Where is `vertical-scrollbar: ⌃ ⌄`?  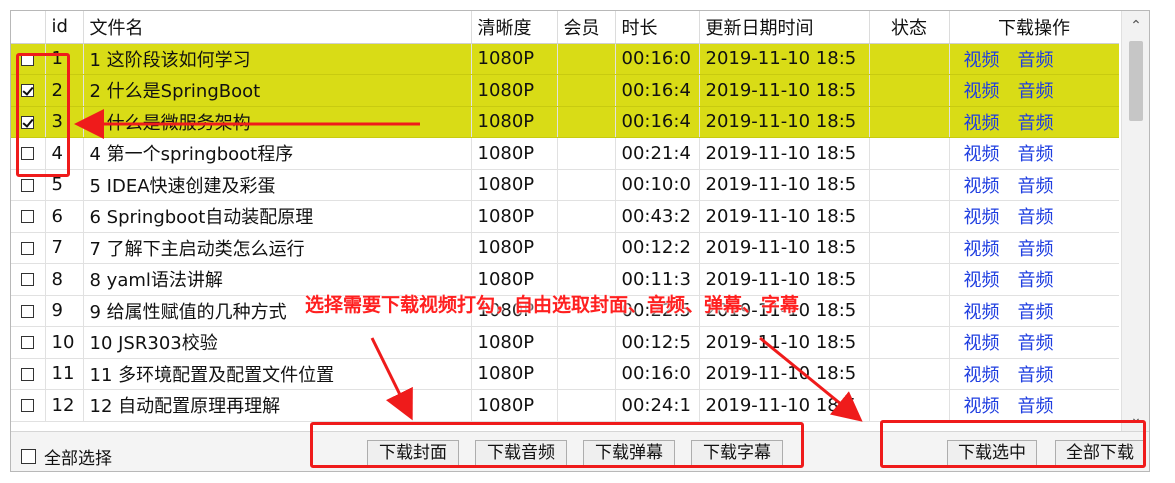
vertical-scrollbar: ⌃ ⌄ is located at coordinates (1135, 221).